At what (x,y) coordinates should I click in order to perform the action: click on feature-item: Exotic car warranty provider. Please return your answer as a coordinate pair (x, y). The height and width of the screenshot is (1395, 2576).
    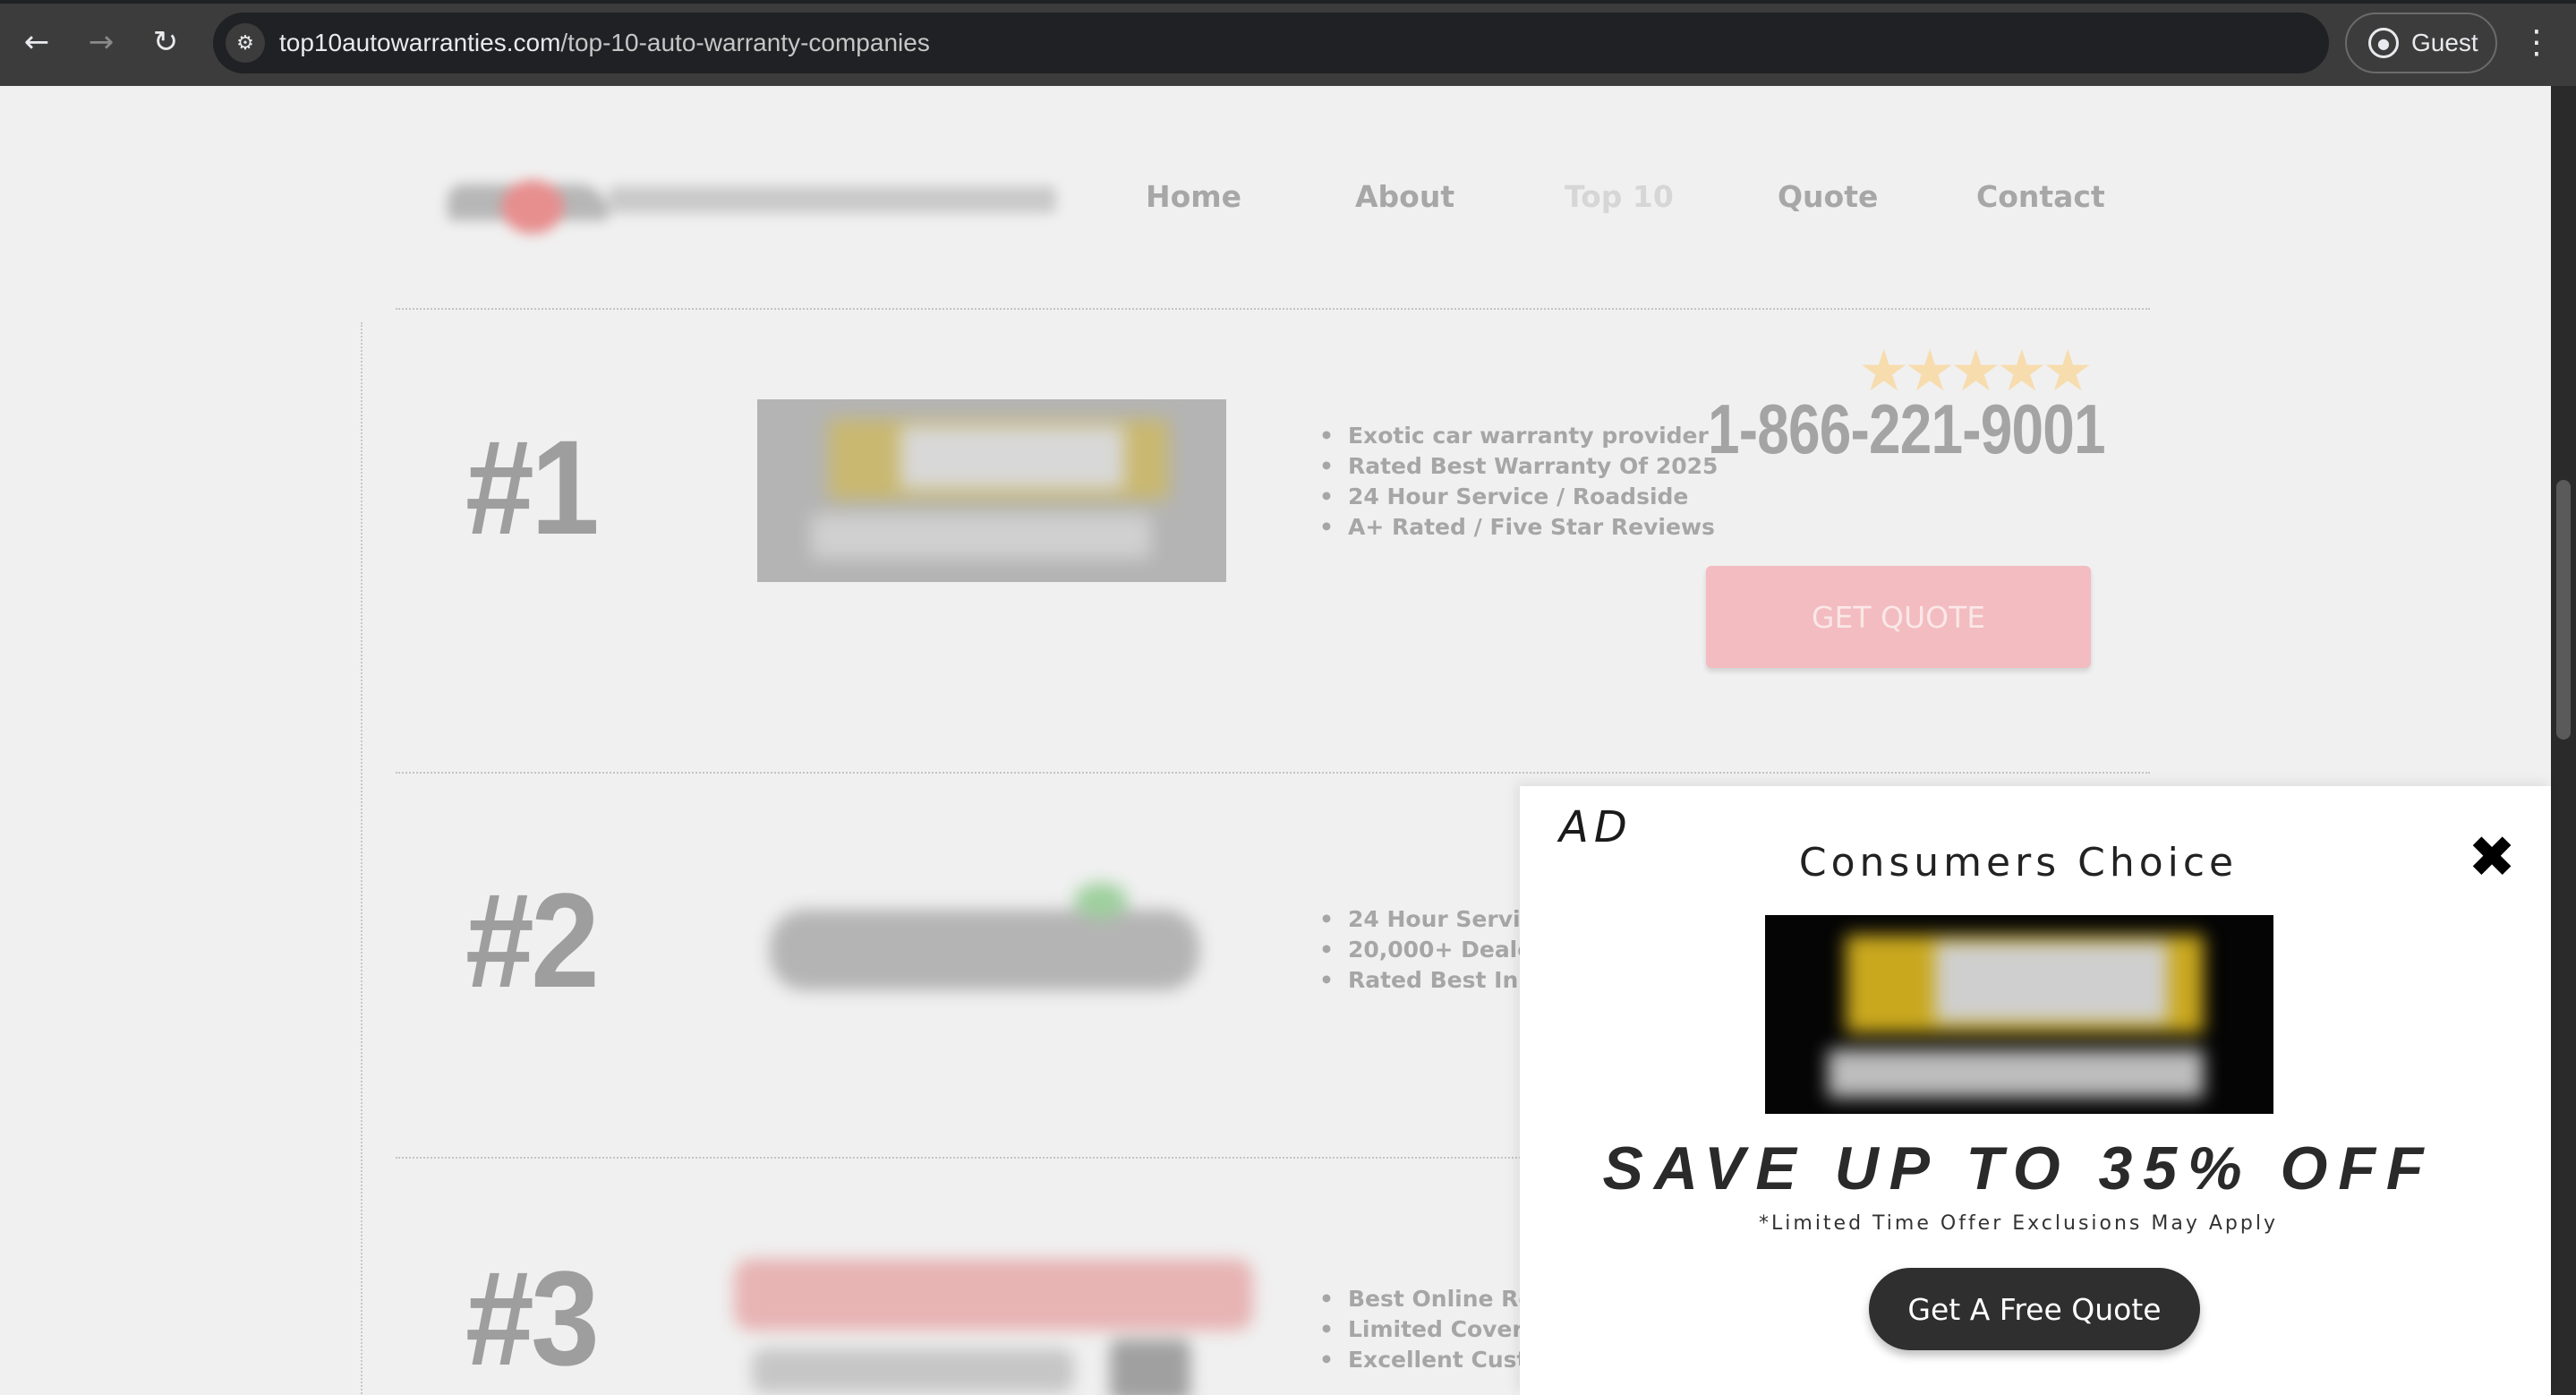
    Looking at the image, I should click on (1519, 436).